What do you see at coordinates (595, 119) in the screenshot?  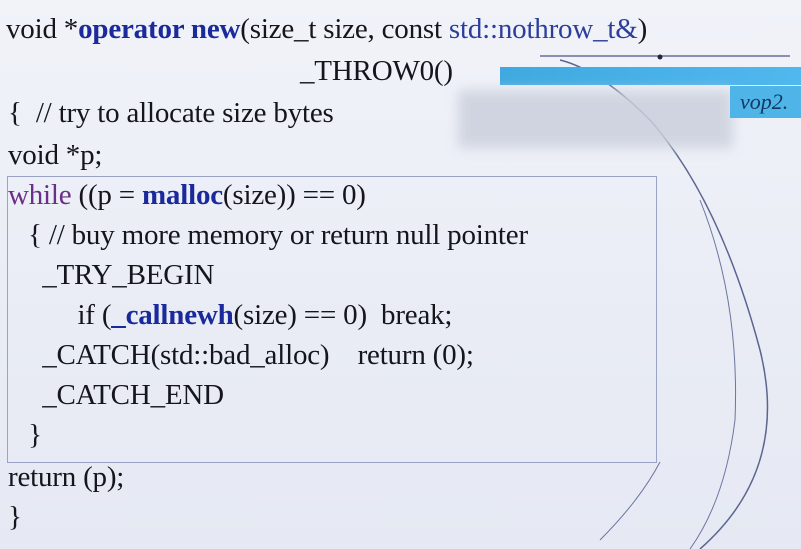 I see `blurred-region` at bounding box center [595, 119].